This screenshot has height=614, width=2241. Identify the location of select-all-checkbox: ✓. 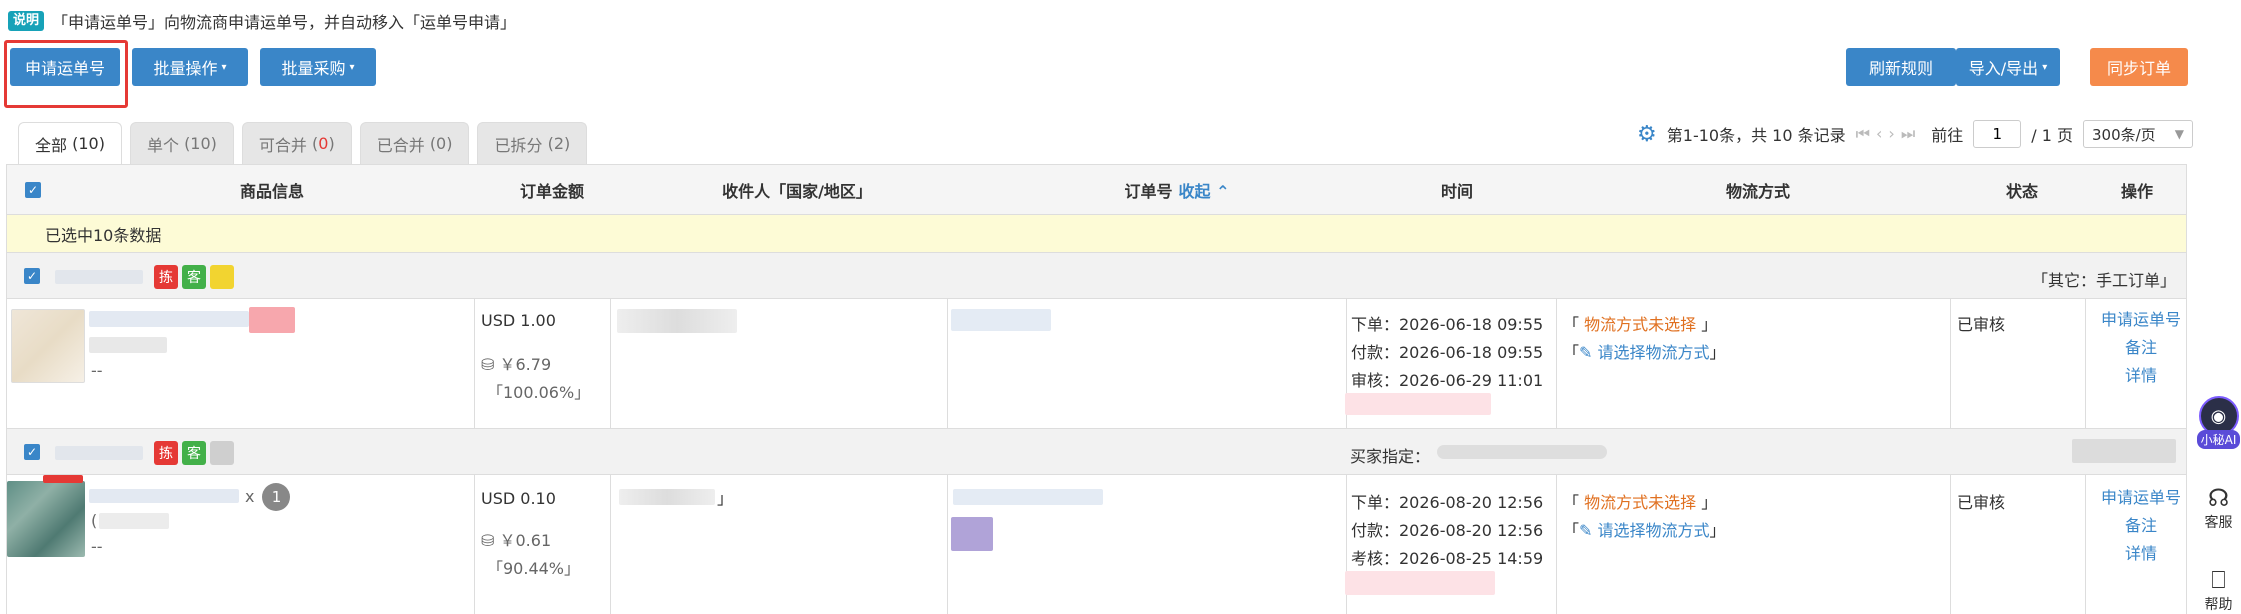
(33, 190).